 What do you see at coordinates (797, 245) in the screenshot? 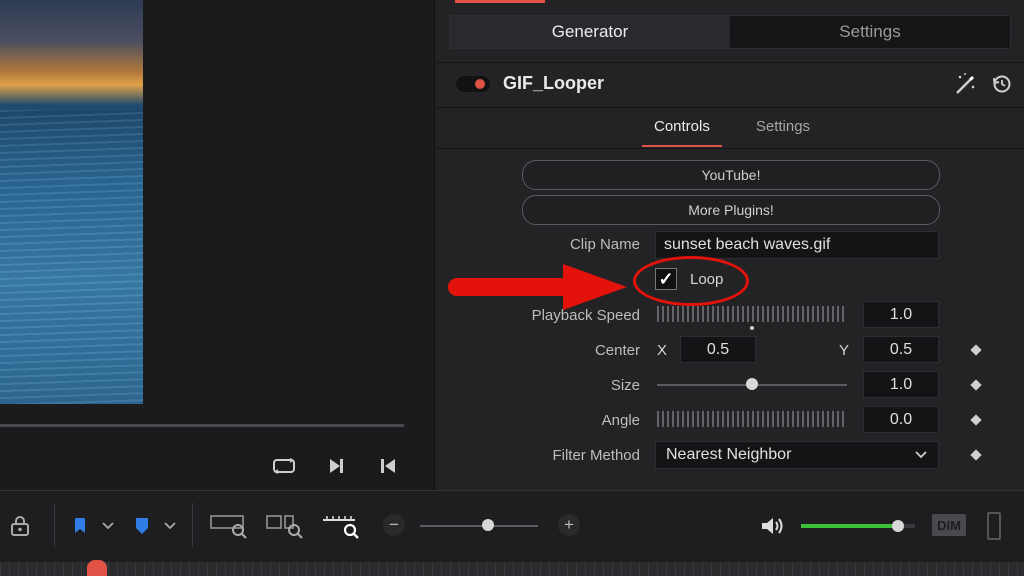
I see `clip-name-field: sunset beach waves.gif` at bounding box center [797, 245].